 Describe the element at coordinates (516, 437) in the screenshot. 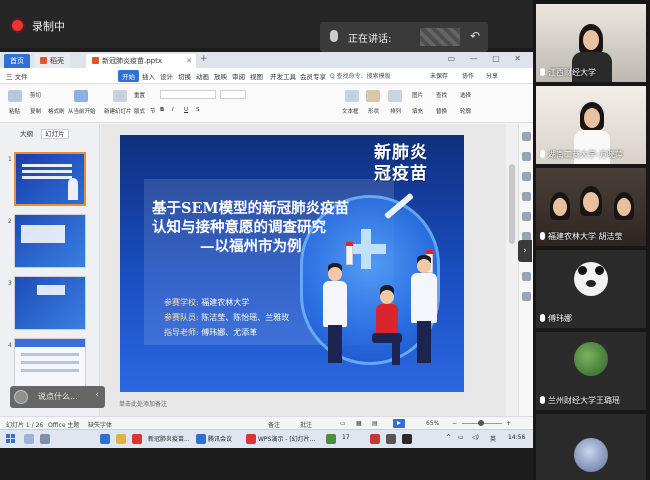

I see `clock: 14:56` at that location.